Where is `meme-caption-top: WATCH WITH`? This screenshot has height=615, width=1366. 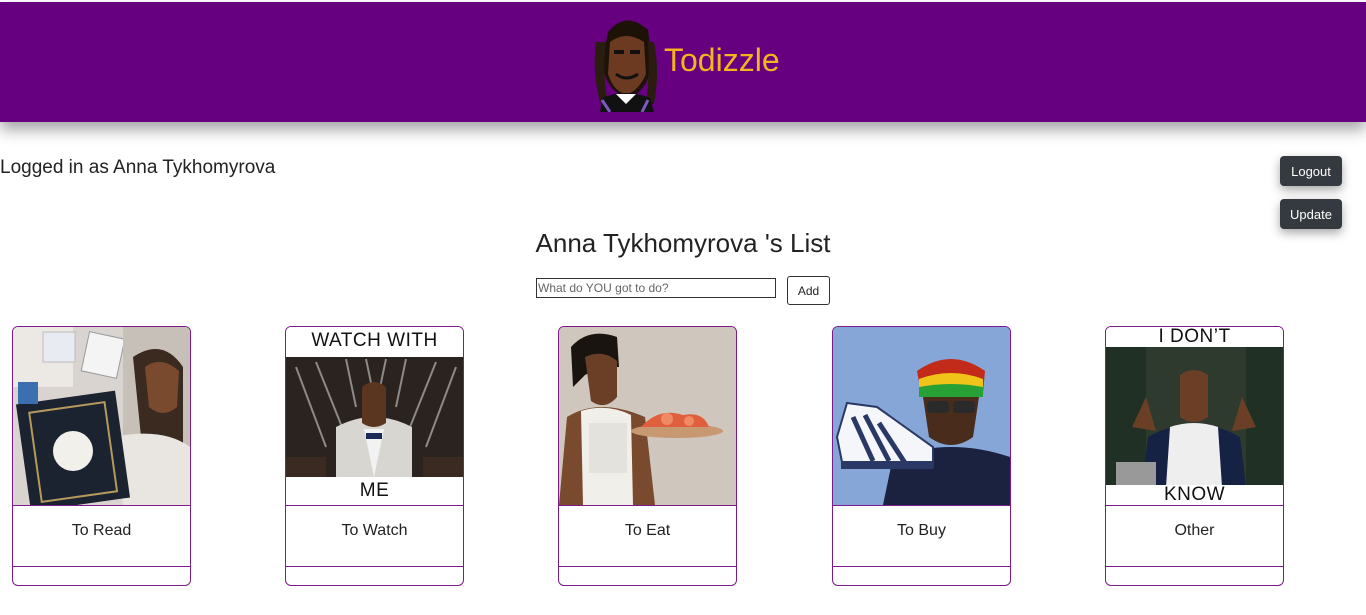 meme-caption-top: WATCH WITH is located at coordinates (374, 341).